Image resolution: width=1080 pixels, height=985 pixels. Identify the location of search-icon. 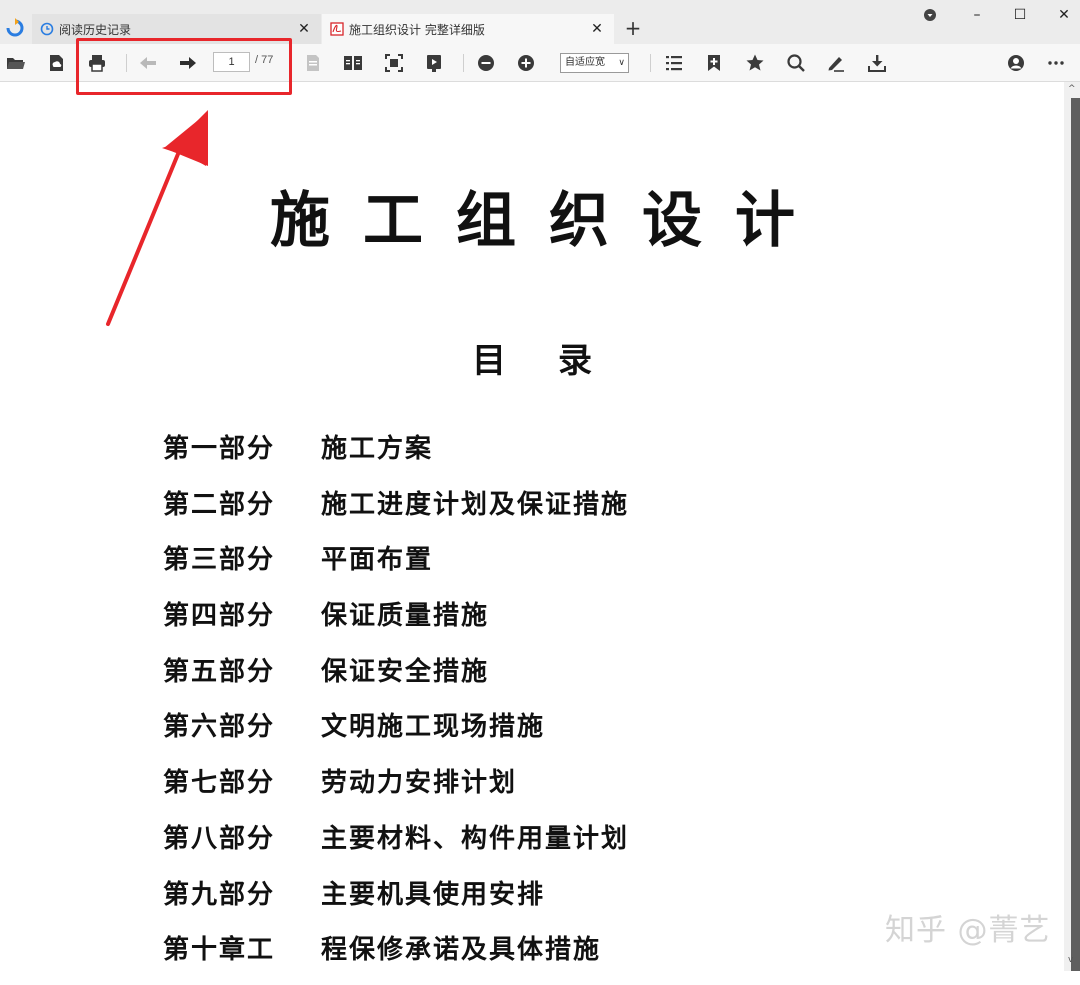
(796, 63).